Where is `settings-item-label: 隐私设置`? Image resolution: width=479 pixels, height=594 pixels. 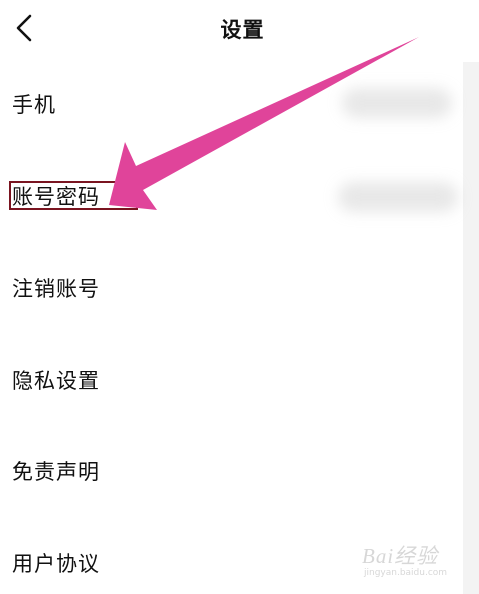 settings-item-label: 隐私设置 is located at coordinates (56, 381).